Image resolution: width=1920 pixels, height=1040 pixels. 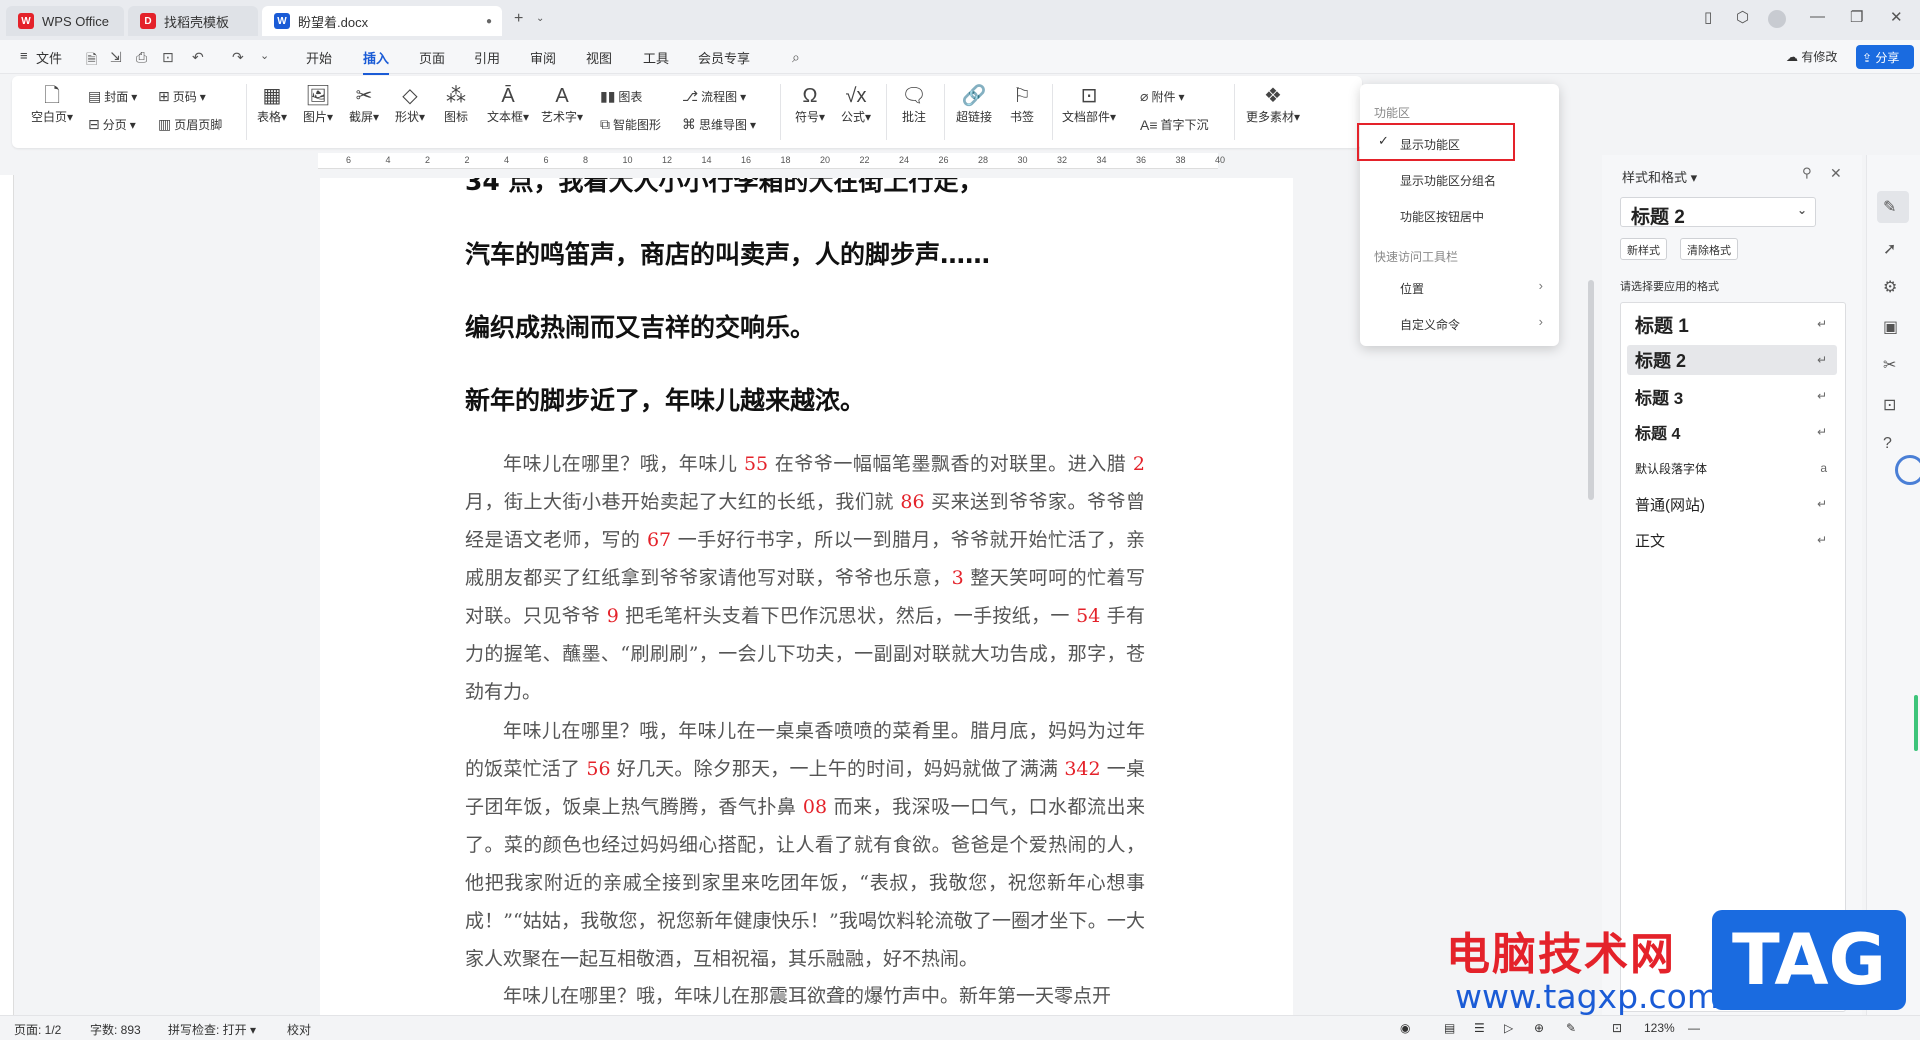 What do you see at coordinates (1889, 365) in the screenshot?
I see `tools-icon: ✂` at bounding box center [1889, 365].